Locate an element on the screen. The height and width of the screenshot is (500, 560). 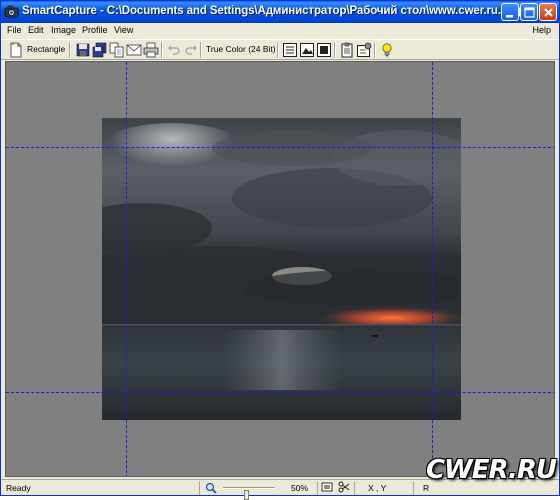
print-icon is located at coordinates (151, 50).